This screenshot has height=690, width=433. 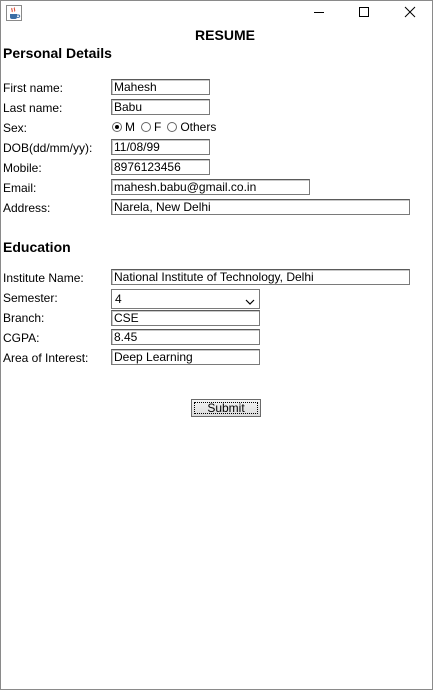 I want to click on close-button, so click(x=410, y=13).